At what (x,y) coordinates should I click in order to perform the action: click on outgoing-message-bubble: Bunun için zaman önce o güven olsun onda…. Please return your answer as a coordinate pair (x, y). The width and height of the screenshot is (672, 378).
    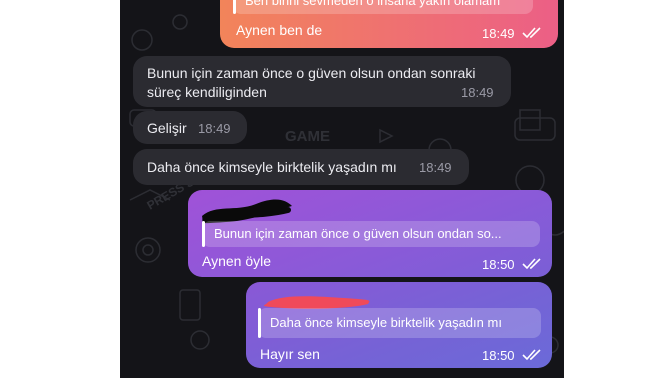
    Looking at the image, I should click on (370, 233).